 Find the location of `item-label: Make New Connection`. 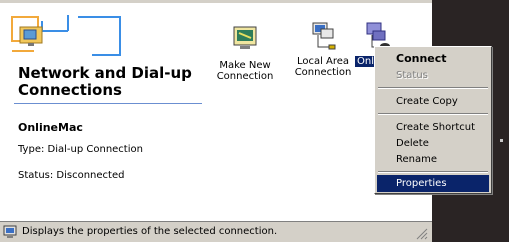

item-label: Make New Connection is located at coordinates (245, 71).